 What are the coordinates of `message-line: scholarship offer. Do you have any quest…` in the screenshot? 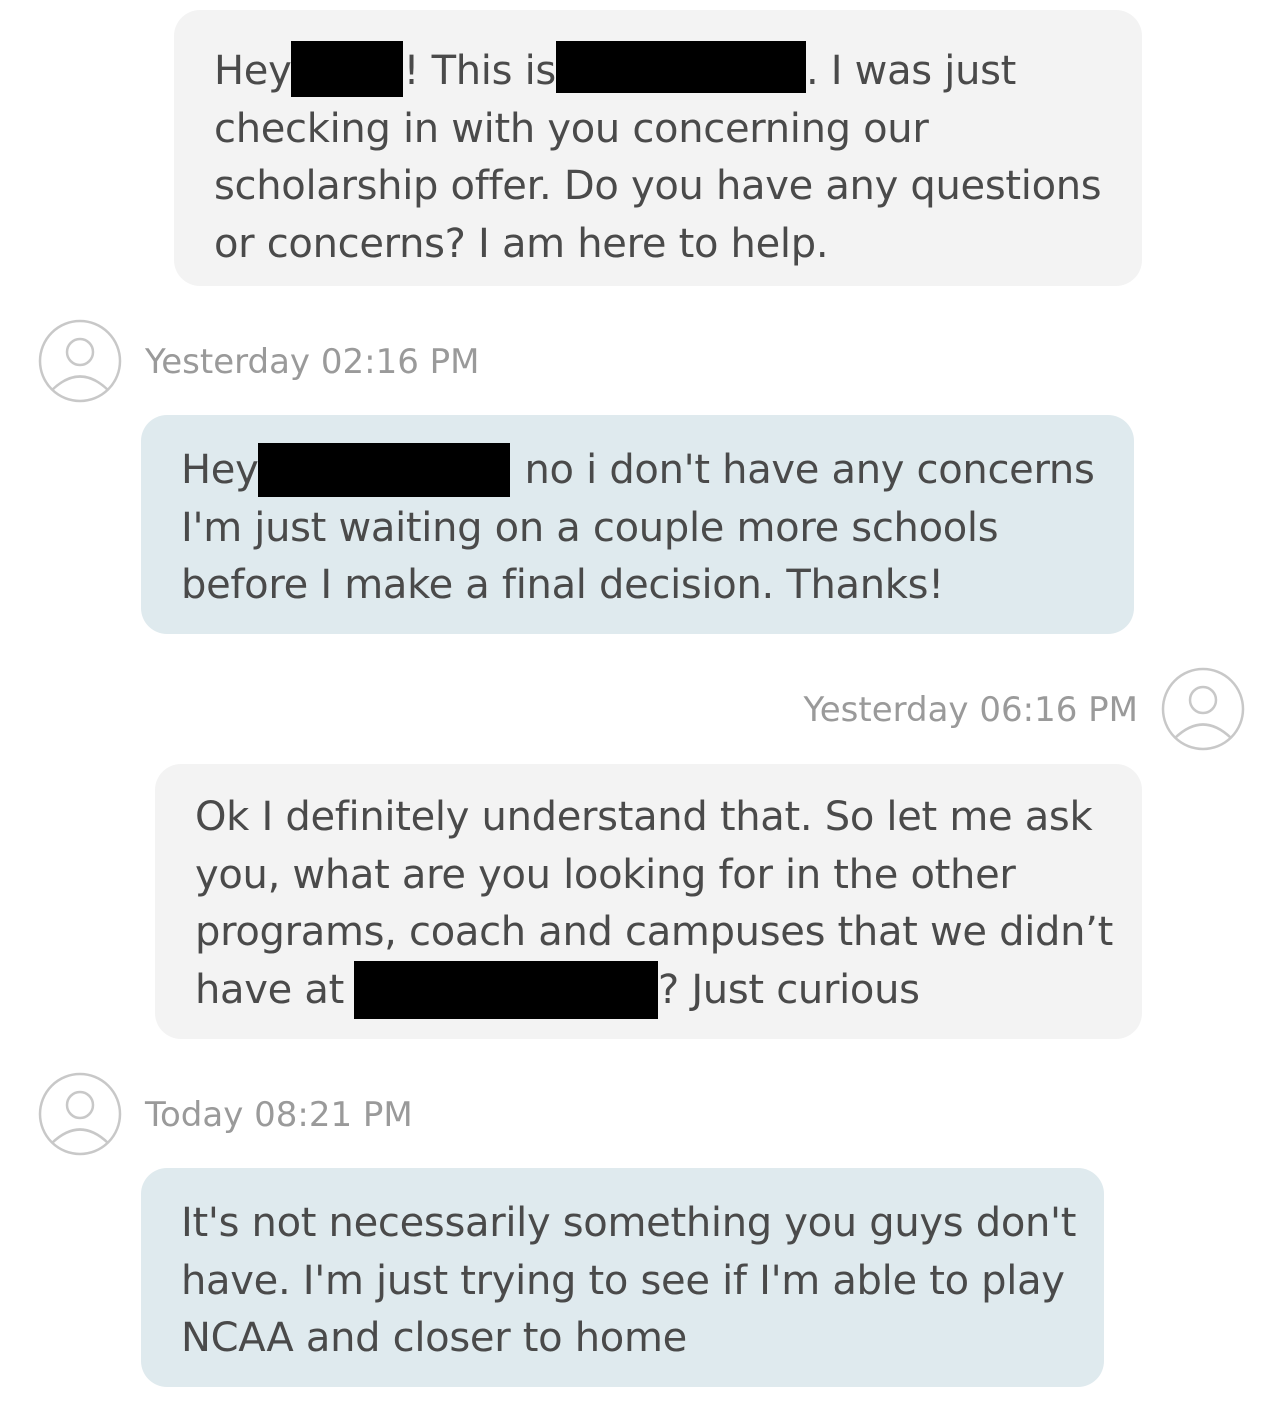 It's located at (658, 186).